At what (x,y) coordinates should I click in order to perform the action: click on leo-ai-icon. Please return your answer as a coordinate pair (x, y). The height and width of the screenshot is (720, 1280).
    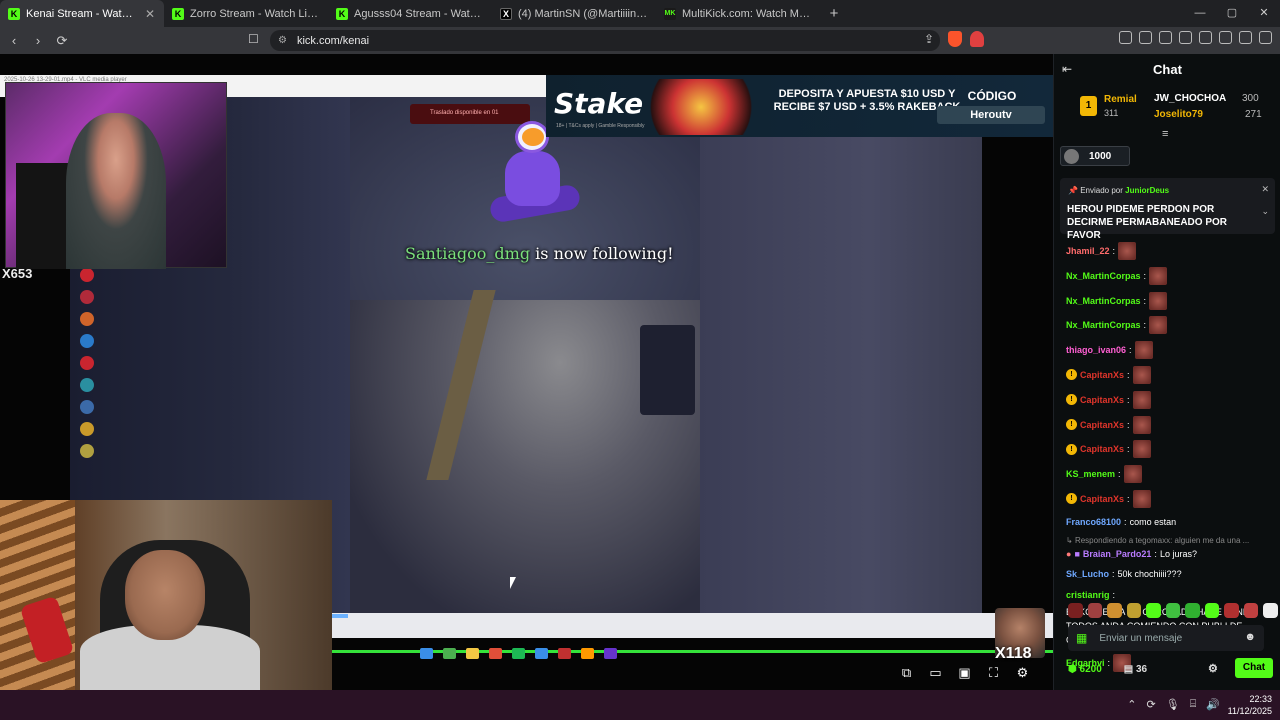
    Looking at the image, I should click on (1225, 37).